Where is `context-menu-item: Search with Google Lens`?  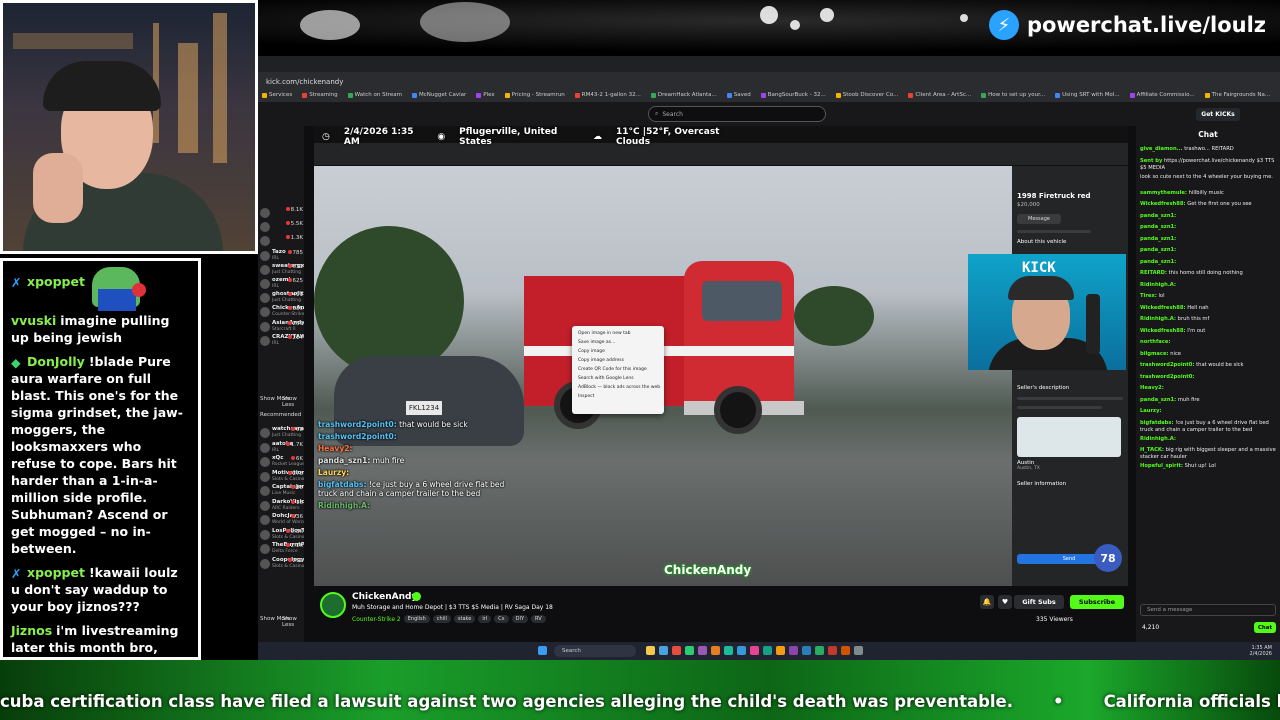
context-menu-item: Search with Google Lens is located at coordinates (618, 378).